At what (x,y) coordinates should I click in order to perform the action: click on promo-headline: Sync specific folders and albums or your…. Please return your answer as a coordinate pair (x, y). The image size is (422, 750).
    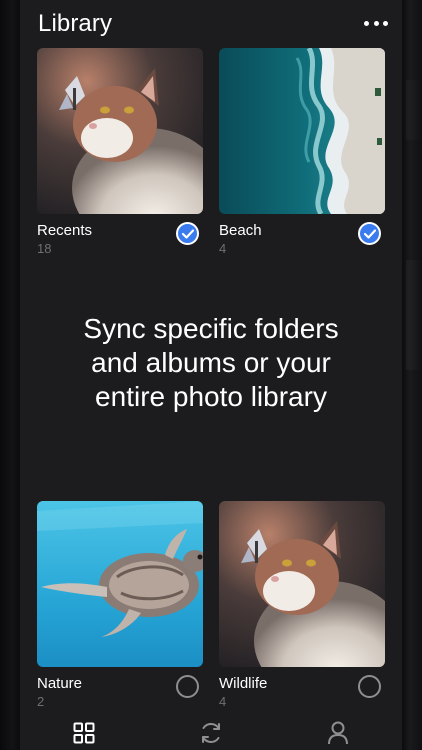
    Looking at the image, I should click on (211, 363).